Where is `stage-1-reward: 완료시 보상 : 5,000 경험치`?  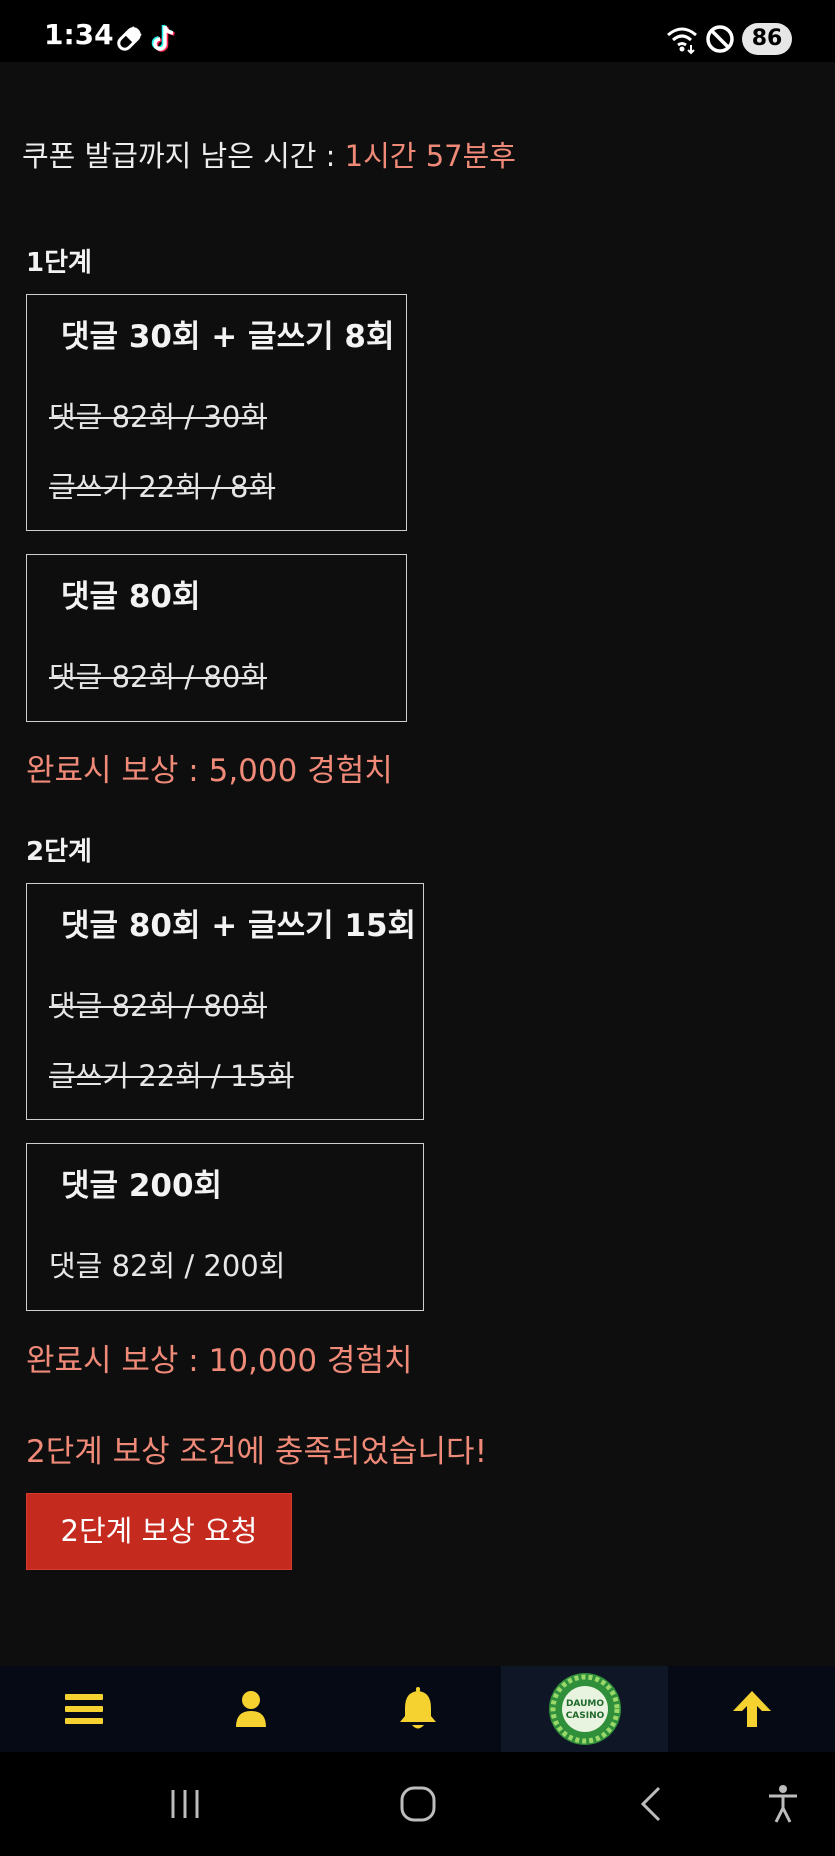
stage-1-reward: 완료시 보상 : 5,000 경험치 is located at coordinates (209, 771).